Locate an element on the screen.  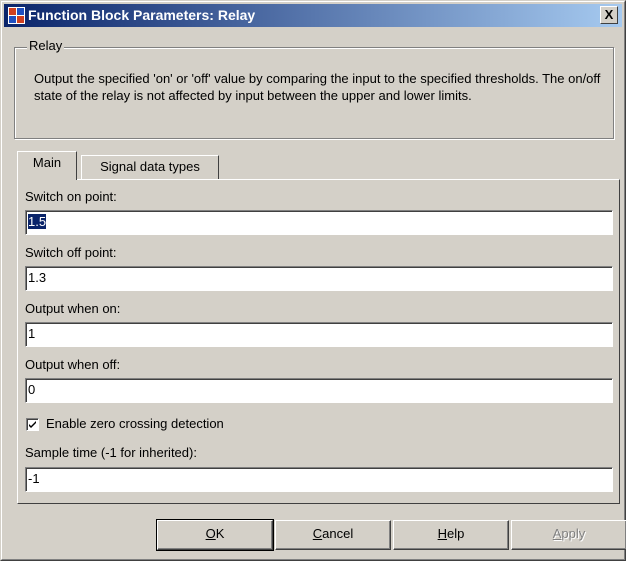
apply-label-rest: pply is located at coordinates (573, 533).